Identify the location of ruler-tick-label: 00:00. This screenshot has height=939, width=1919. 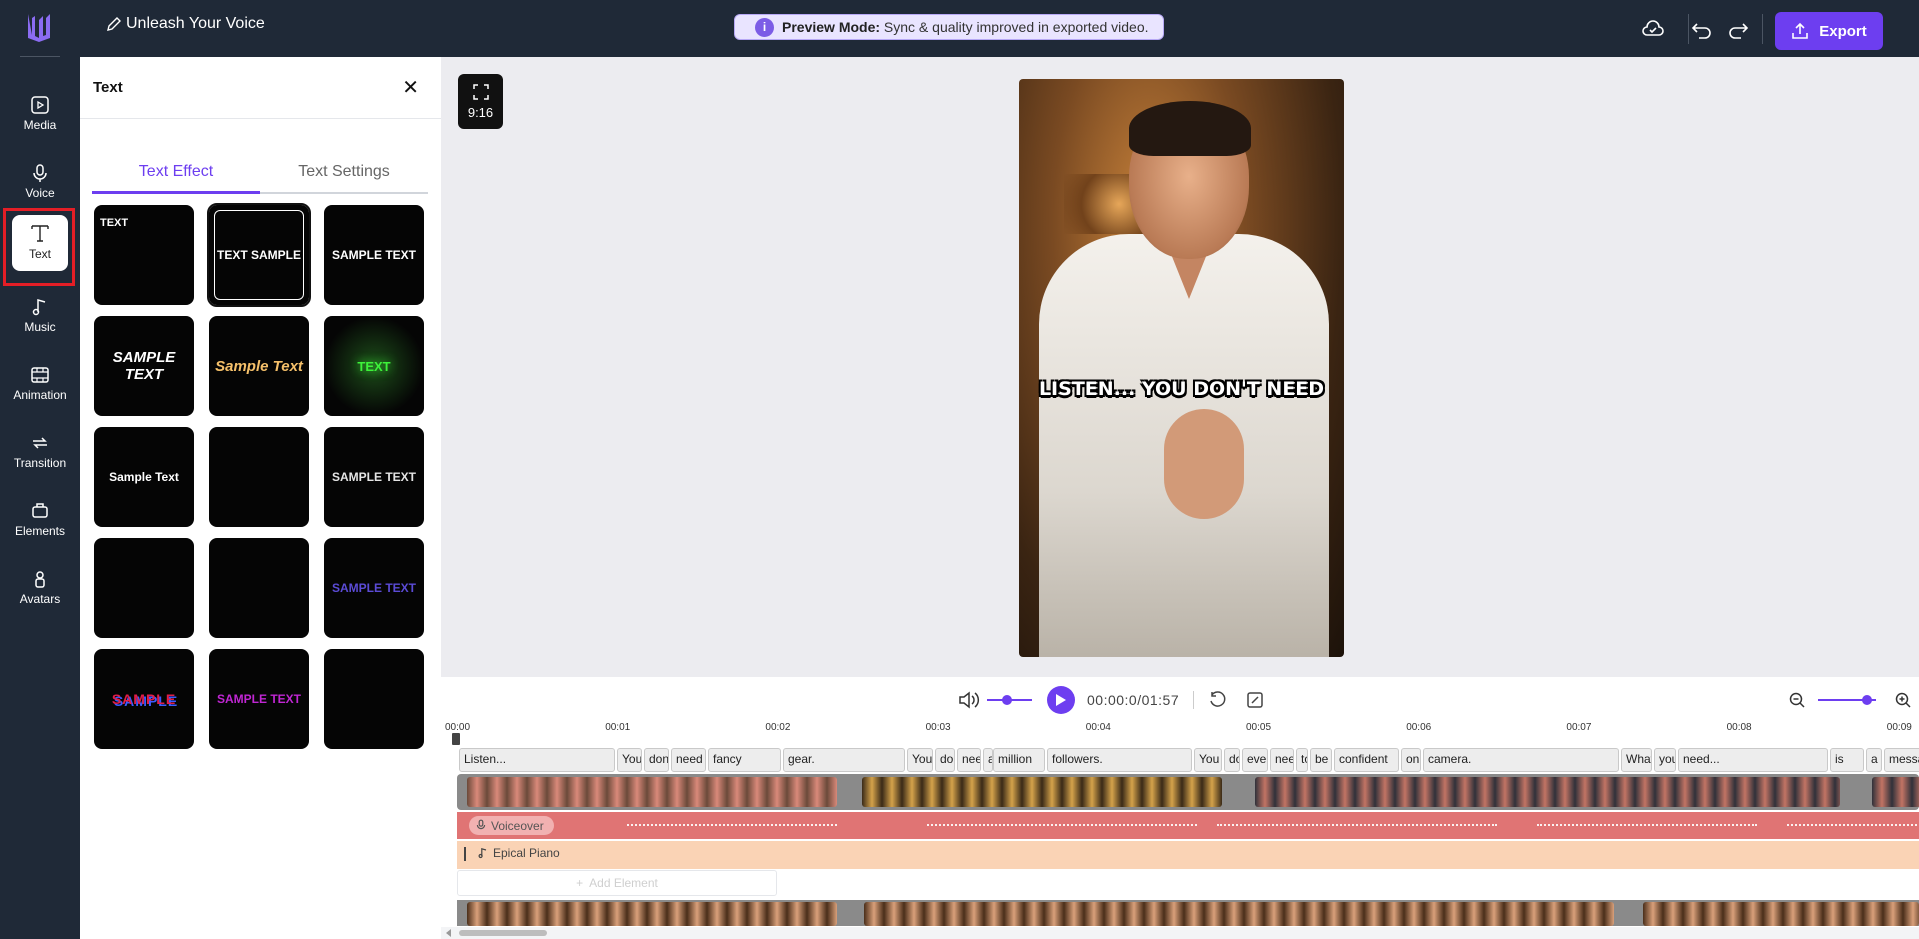
(458, 727).